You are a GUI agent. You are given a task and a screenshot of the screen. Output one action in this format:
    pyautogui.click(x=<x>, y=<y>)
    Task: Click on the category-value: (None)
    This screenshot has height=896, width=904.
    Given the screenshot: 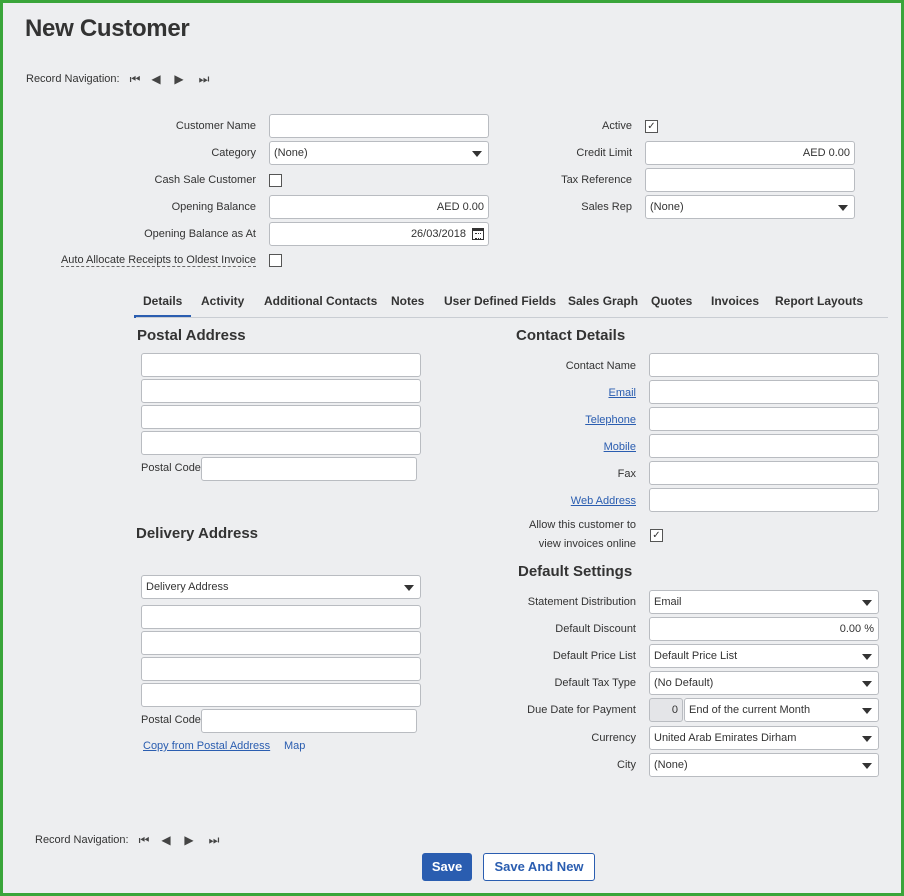 What is the action you would take?
    pyautogui.click(x=291, y=153)
    